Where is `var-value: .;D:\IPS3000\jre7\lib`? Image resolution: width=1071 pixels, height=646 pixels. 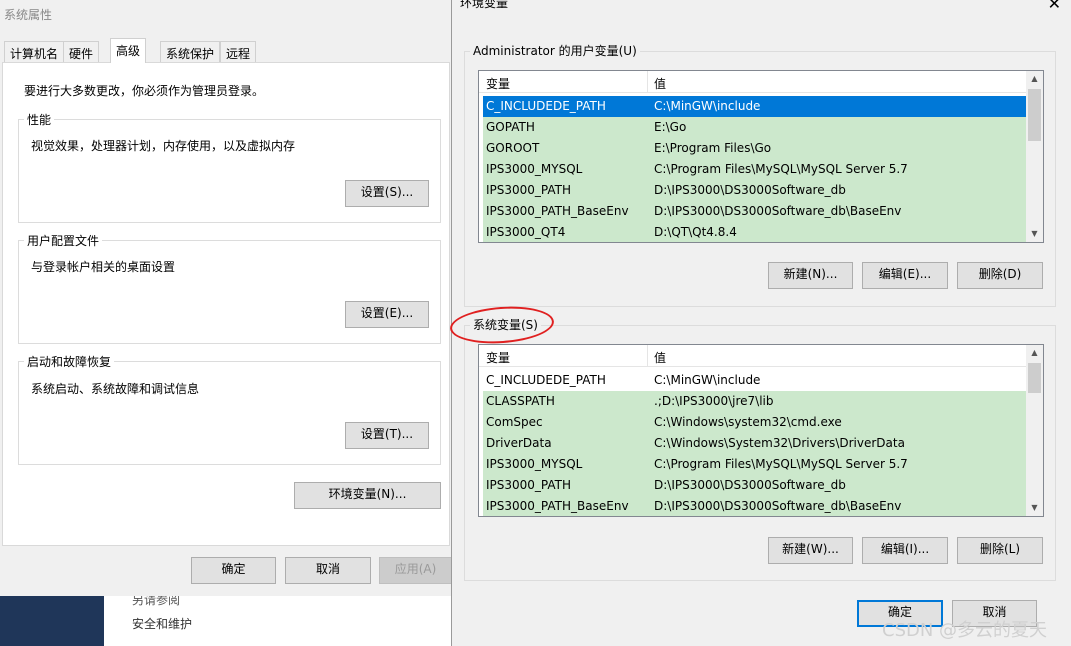
var-value: .;D:\IPS3000\jre7\lib is located at coordinates (714, 401).